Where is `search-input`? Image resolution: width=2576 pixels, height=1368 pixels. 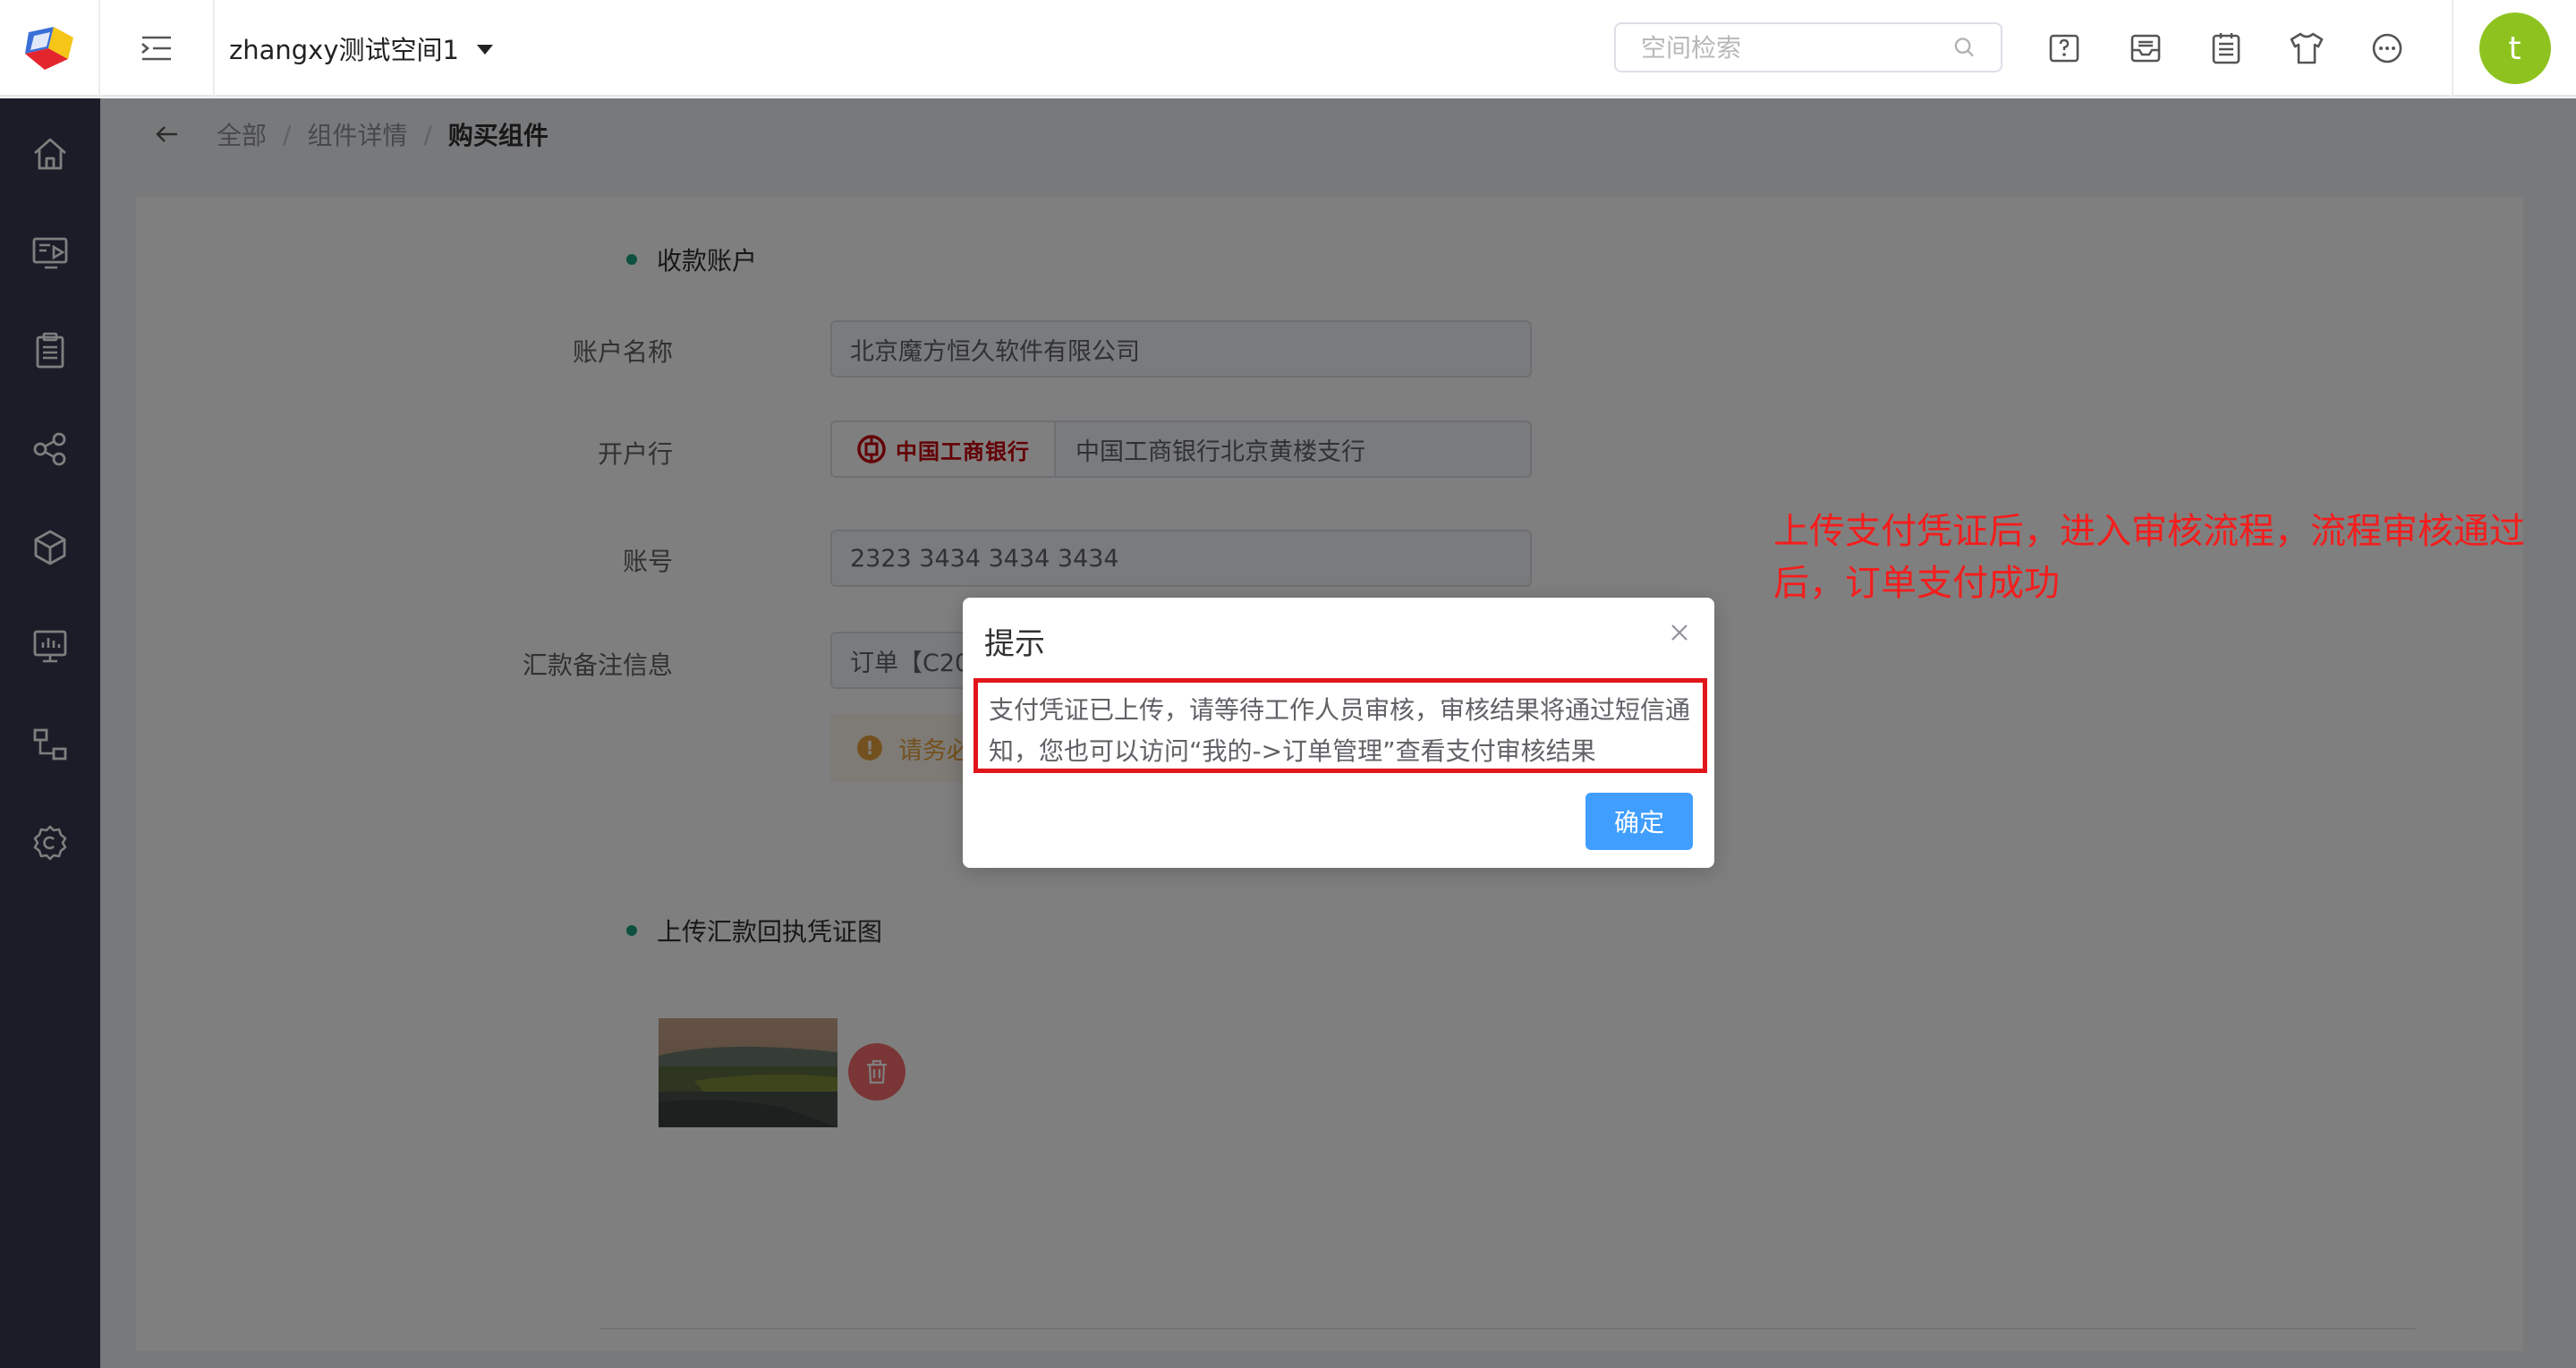
search-input is located at coordinates (1797, 47).